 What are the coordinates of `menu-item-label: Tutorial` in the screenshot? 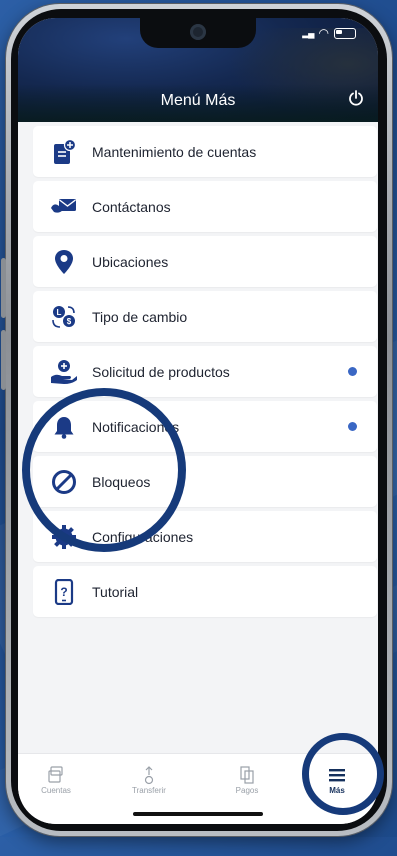 It's located at (115, 591).